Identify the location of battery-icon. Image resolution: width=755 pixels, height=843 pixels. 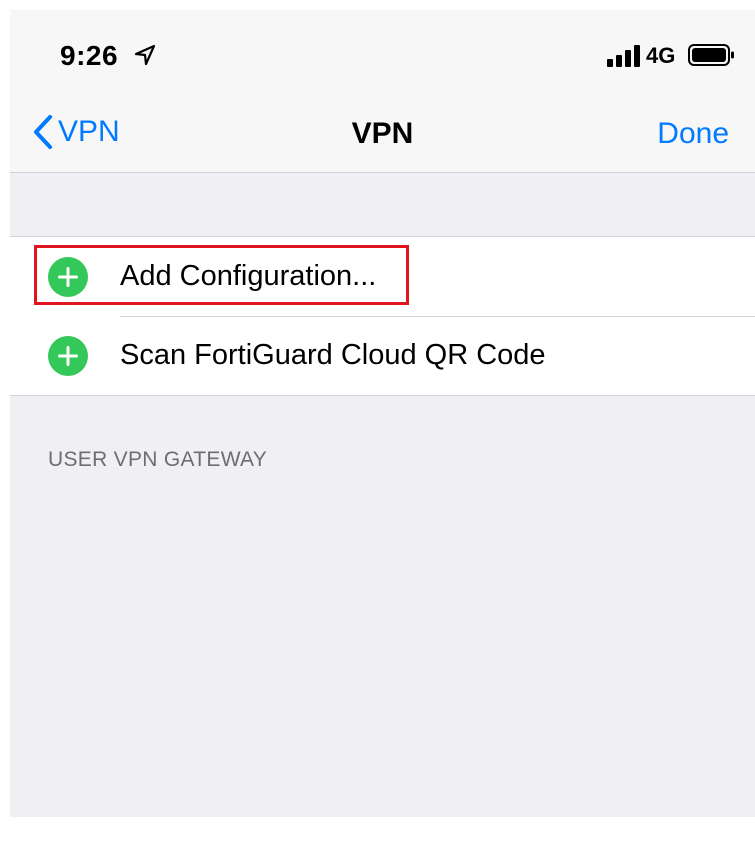
(711, 55).